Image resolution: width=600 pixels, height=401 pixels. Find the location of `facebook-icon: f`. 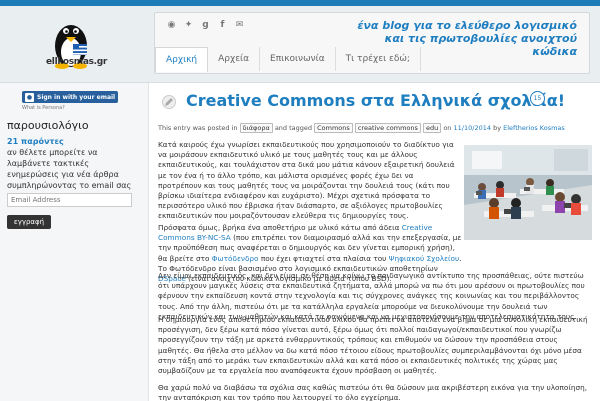

facebook-icon: f is located at coordinates (222, 24).